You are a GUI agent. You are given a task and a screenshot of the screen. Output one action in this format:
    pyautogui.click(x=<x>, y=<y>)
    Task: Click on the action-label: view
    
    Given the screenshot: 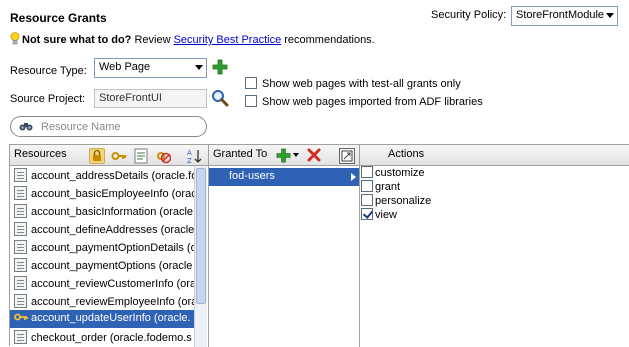 What is the action you would take?
    pyautogui.click(x=386, y=215)
    